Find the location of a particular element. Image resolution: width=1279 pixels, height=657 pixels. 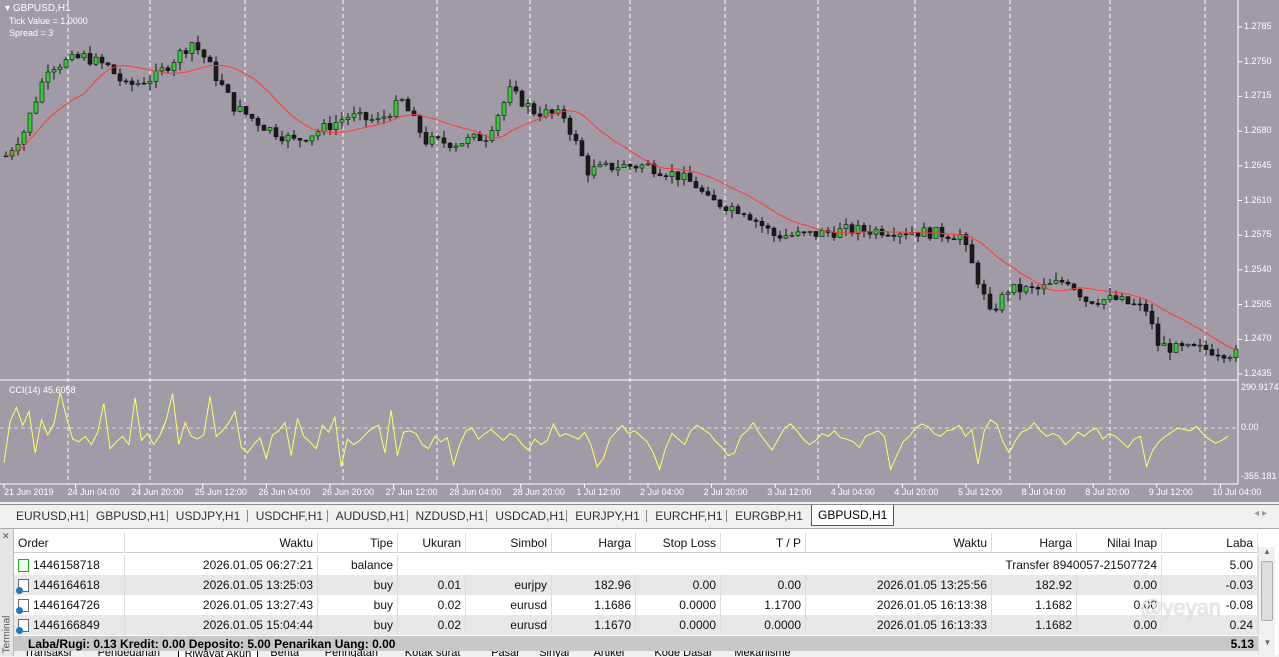

cell-tp: 0.00 is located at coordinates (763, 585).